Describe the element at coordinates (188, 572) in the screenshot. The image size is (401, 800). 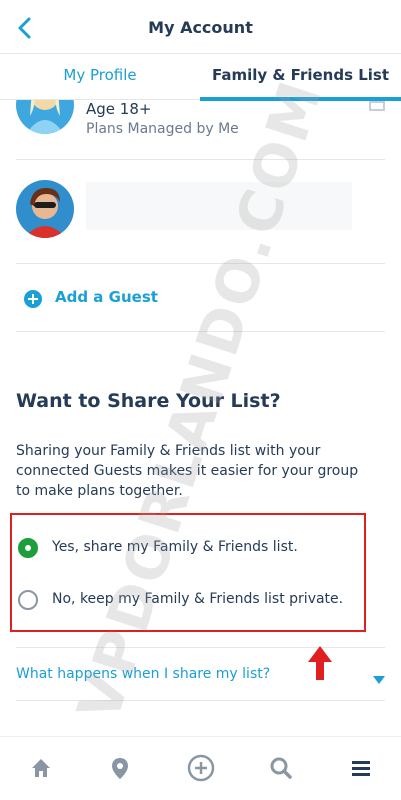
I see `annotation-highlight-box` at that location.